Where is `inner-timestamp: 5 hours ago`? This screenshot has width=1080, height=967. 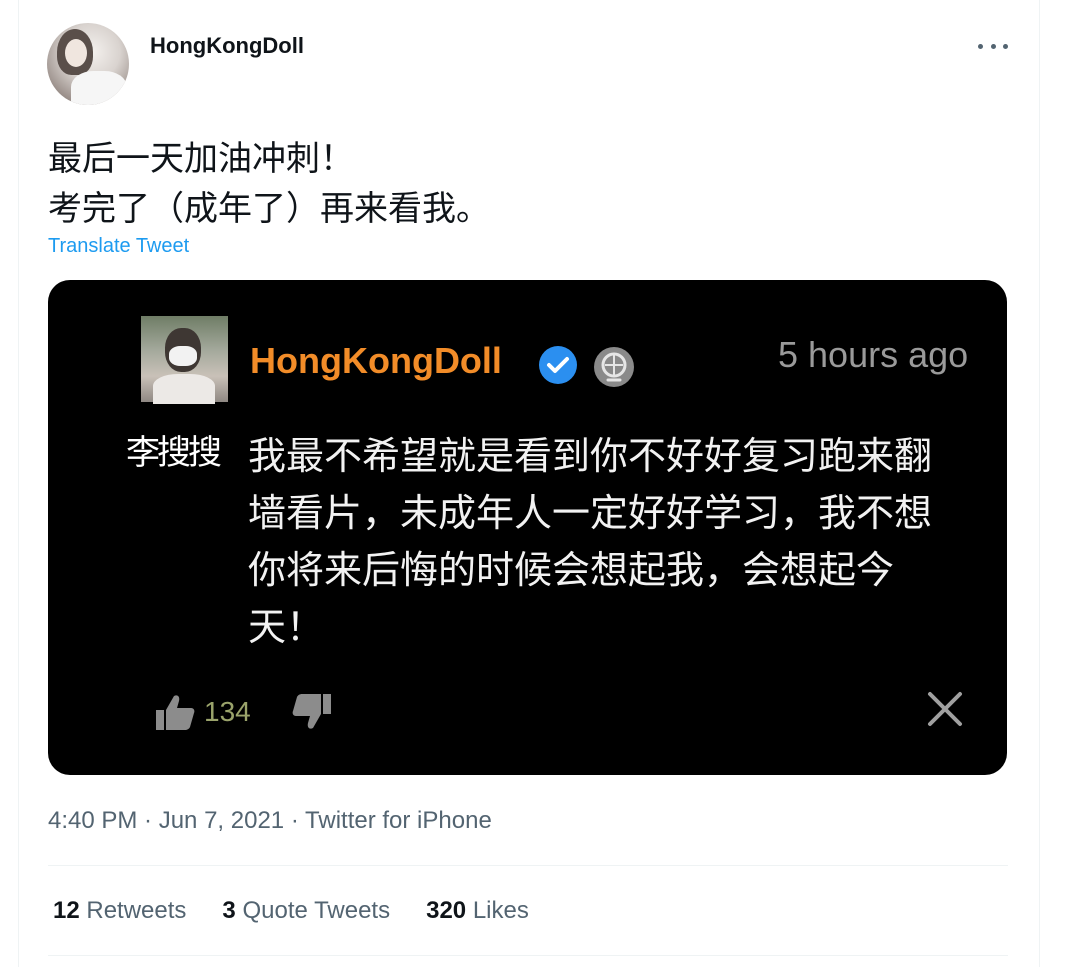 inner-timestamp: 5 hours ago is located at coordinates (873, 354).